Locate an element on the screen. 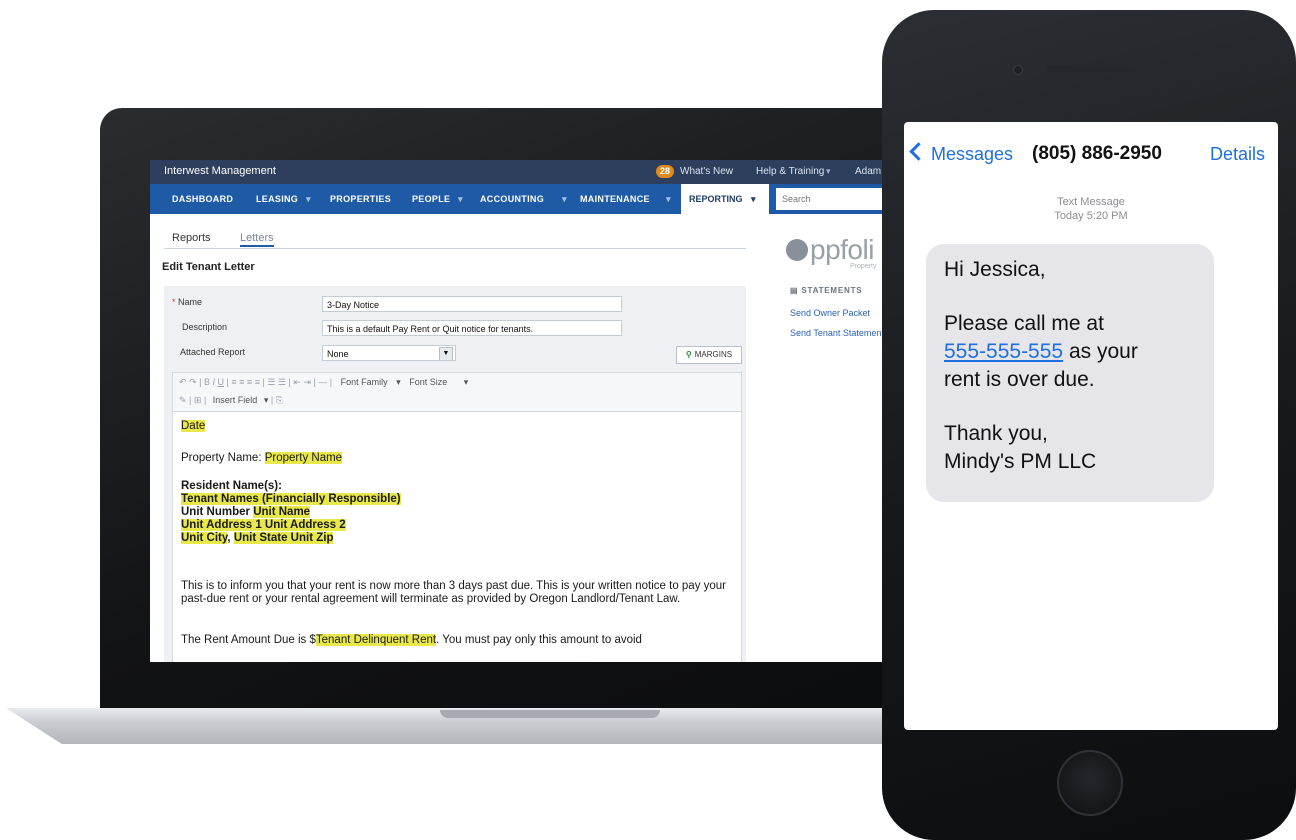 This screenshot has width=1296, height=840. document-icon: ▤ is located at coordinates (796, 290).